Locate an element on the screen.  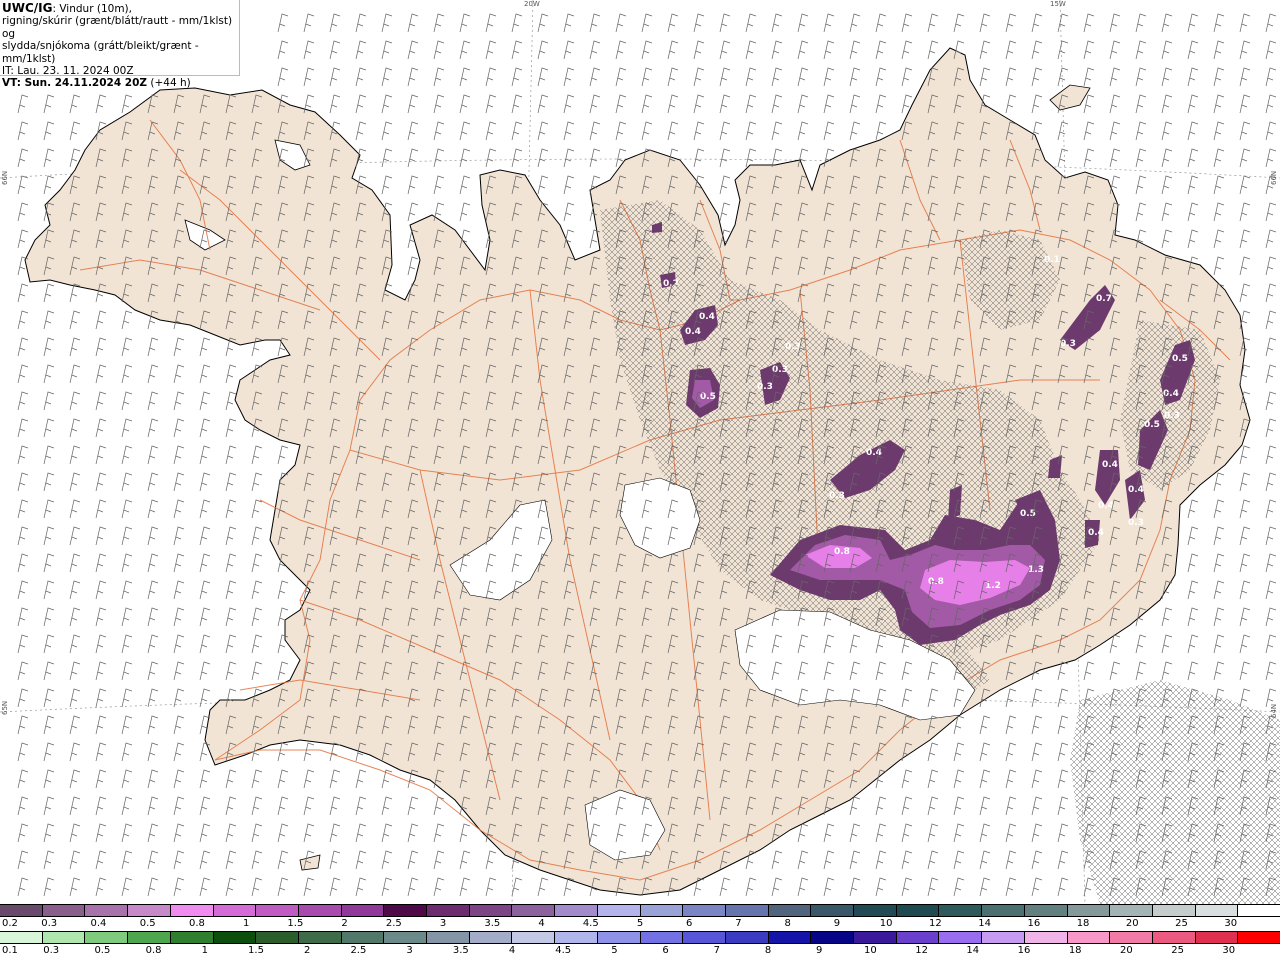
initial-time: IT: Lau. 23. 11. 2024 00Z is located at coordinates (68, 71).